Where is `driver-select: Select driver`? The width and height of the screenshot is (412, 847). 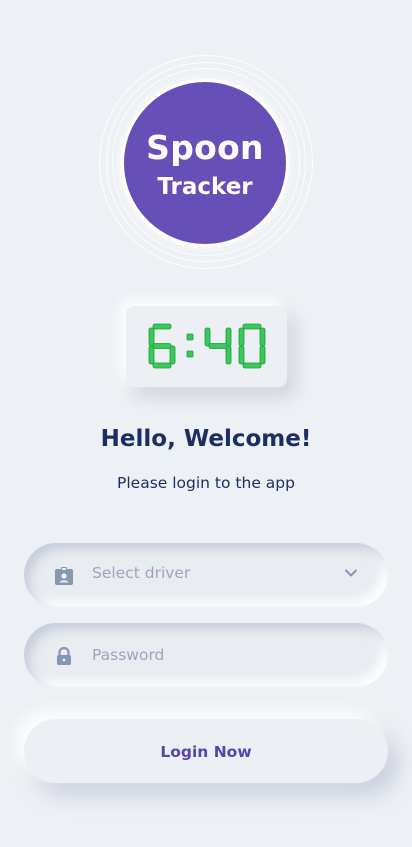
driver-select: Select driver is located at coordinates (206, 575).